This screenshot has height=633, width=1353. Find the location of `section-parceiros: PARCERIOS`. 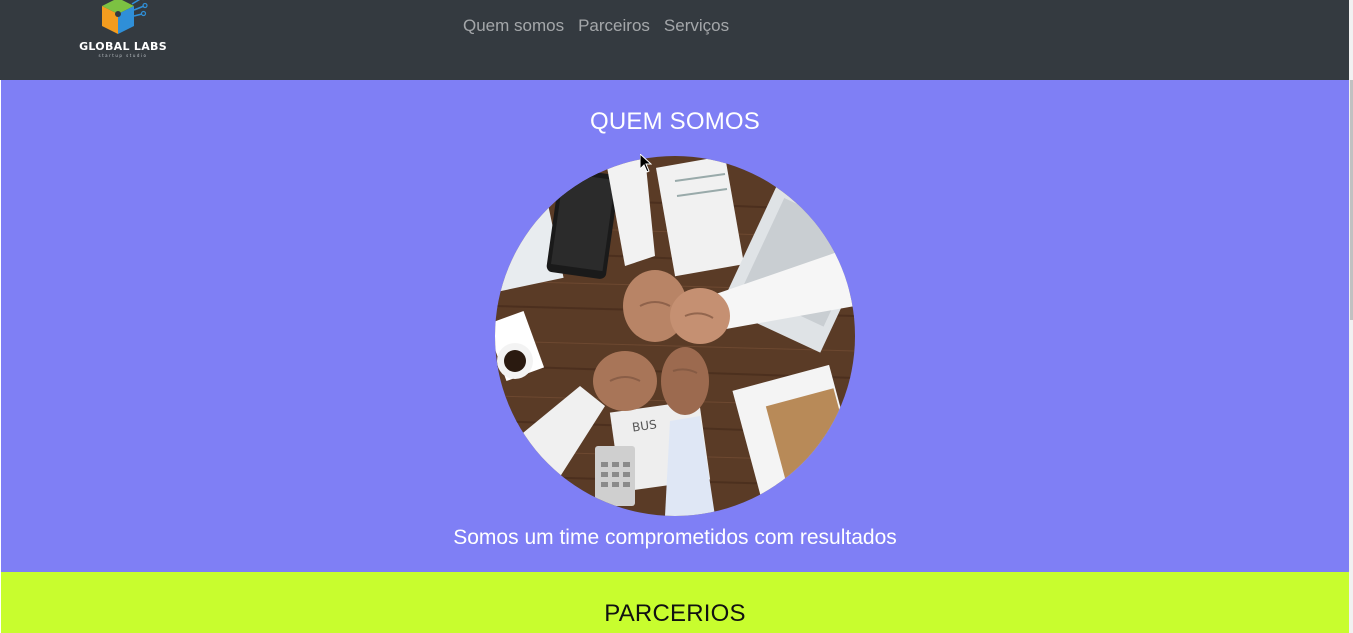

section-parceiros: PARCERIOS is located at coordinates (675, 602).